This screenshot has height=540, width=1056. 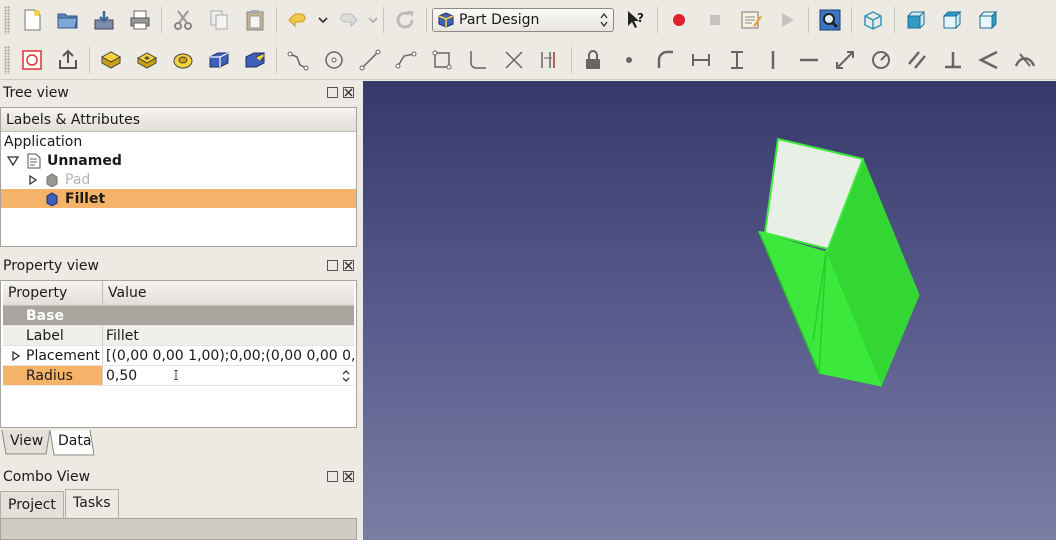 I want to click on constrain-point-icon, so click(x=629, y=60).